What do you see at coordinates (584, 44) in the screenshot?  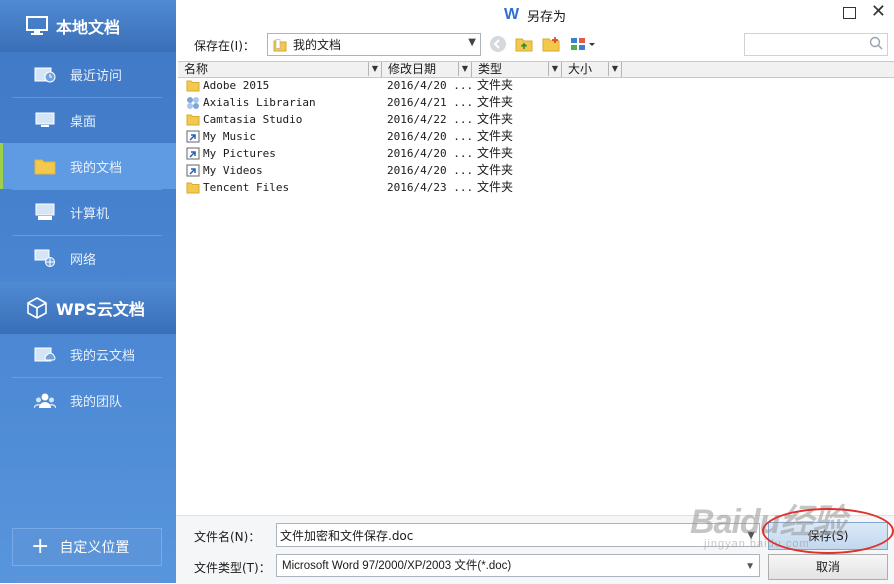 I see `view-menu-icon` at bounding box center [584, 44].